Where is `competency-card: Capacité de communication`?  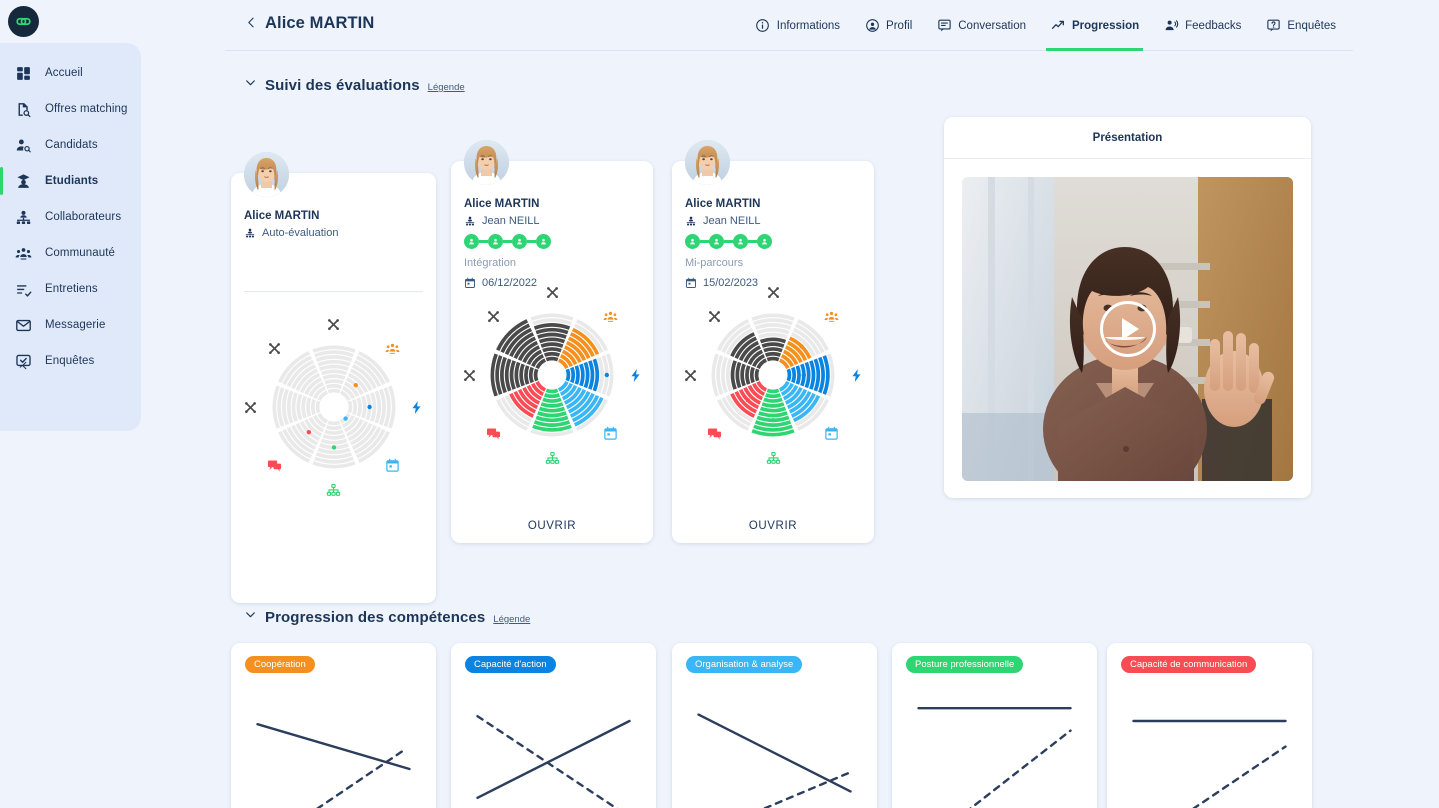 competency-card: Capacité de communication is located at coordinates (1209, 725).